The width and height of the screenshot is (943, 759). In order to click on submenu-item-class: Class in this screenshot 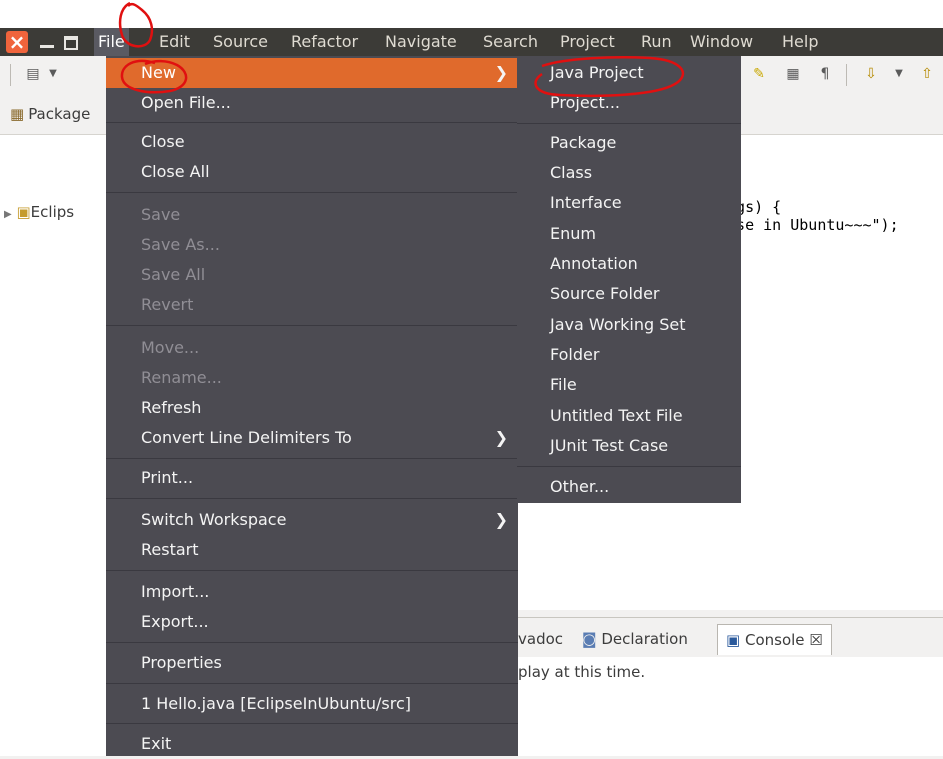, I will do `click(629, 173)`.